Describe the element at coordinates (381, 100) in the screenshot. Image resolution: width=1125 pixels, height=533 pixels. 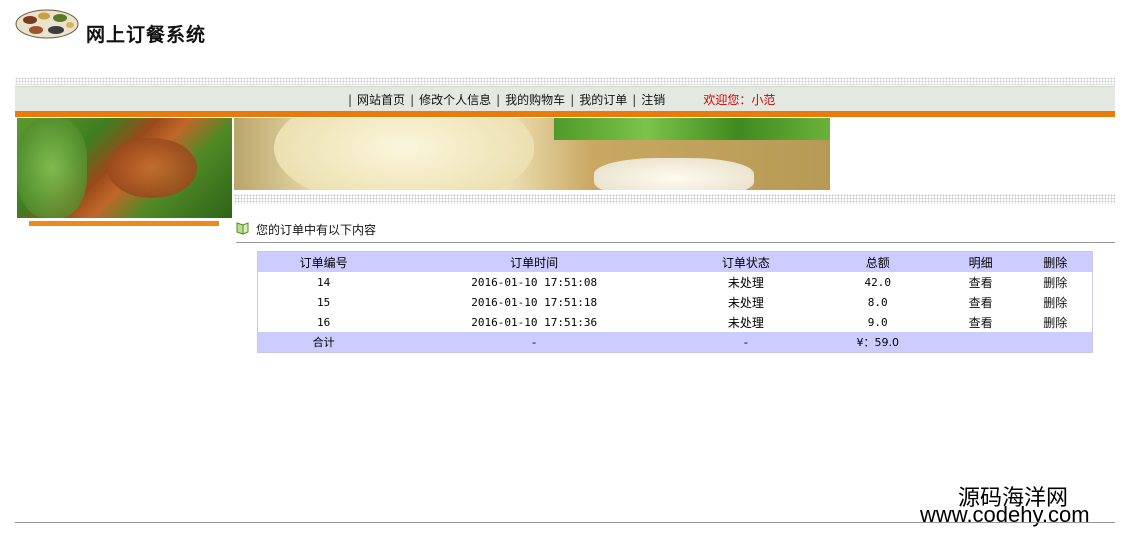
I see `nav-home-link: 网站首页` at that location.